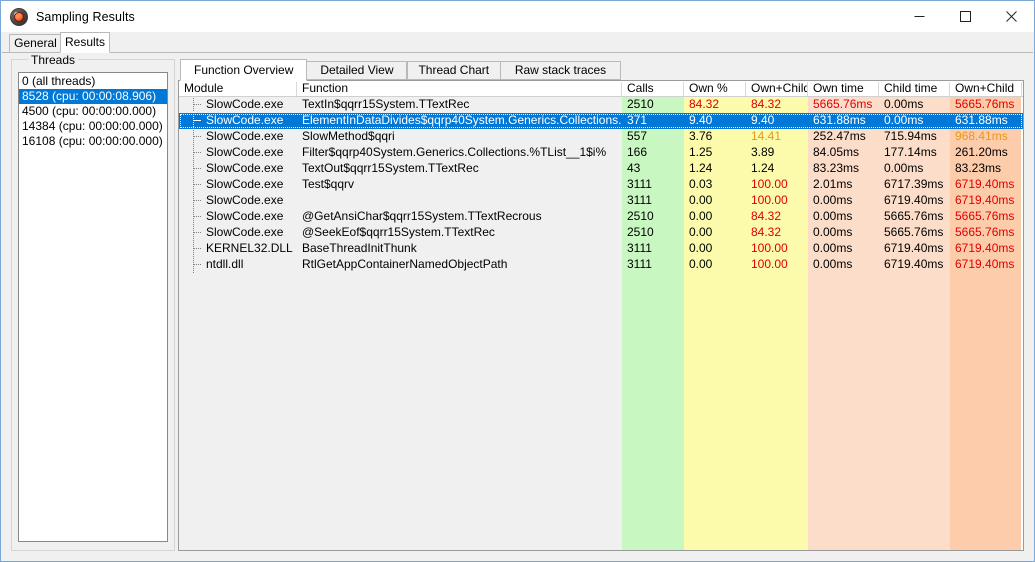 This screenshot has width=1035, height=562. Describe the element at coordinates (85, 42) in the screenshot. I see `tab-results: Results` at that location.